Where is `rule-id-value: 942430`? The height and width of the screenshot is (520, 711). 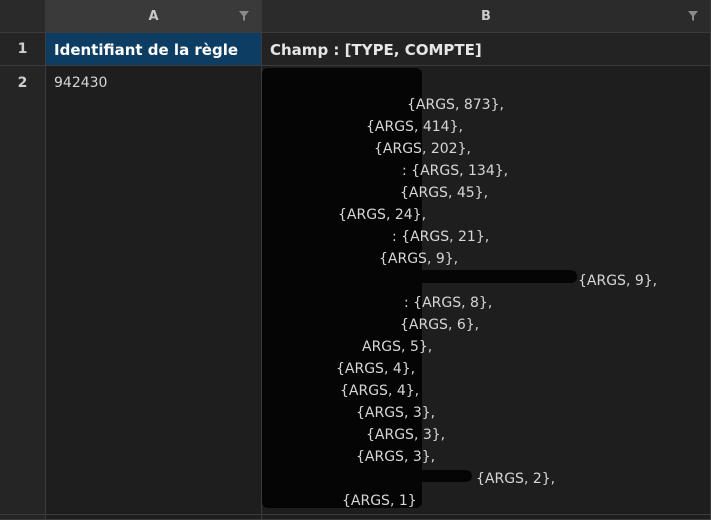 rule-id-value: 942430 is located at coordinates (81, 83).